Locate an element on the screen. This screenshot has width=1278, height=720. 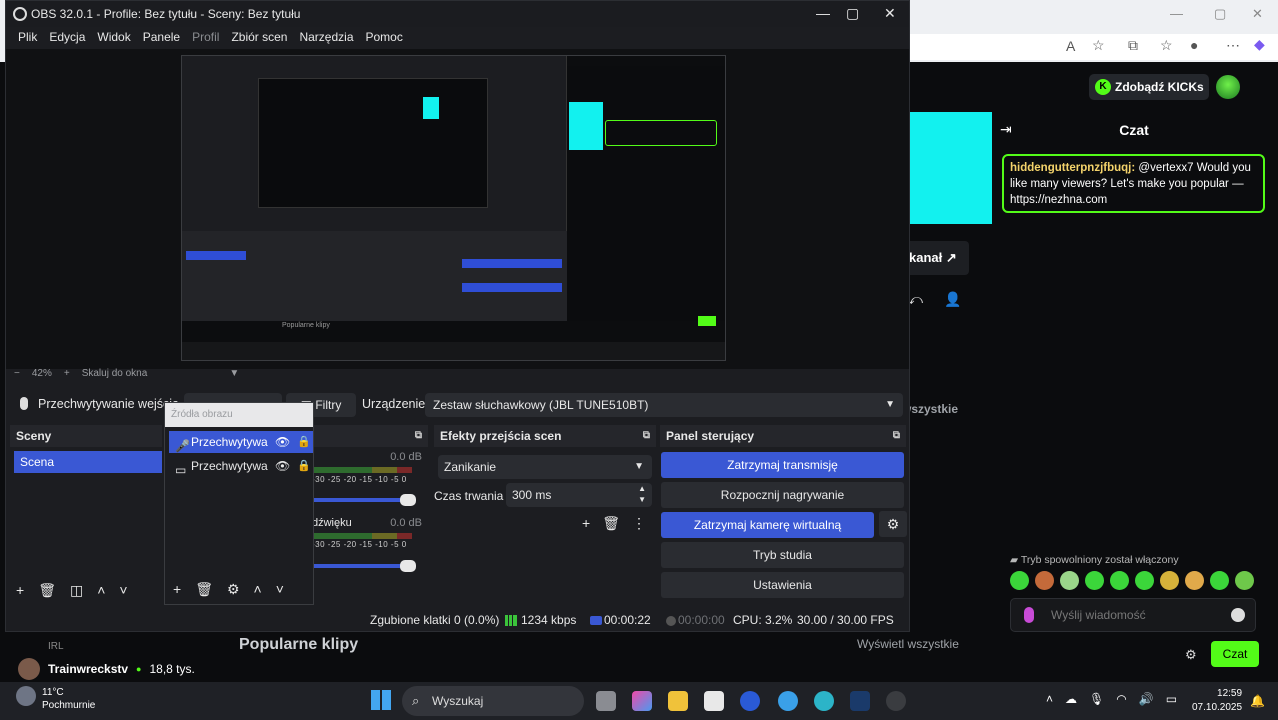
store-icon is located at coordinates (714, 701).